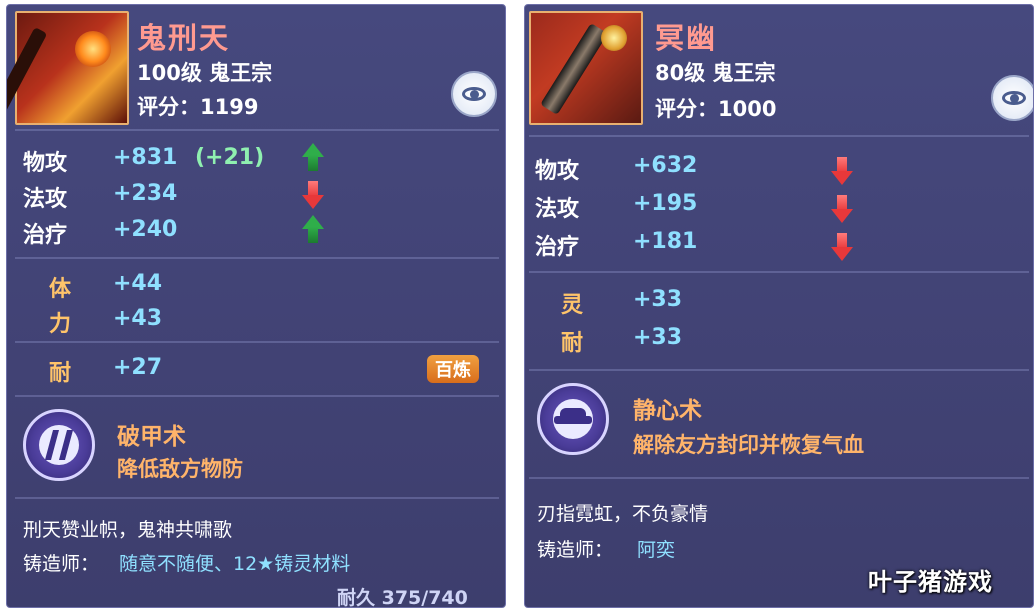  I want to click on flavor-text: 刑天赞业帜，鬼神共啸歌, so click(128, 530).